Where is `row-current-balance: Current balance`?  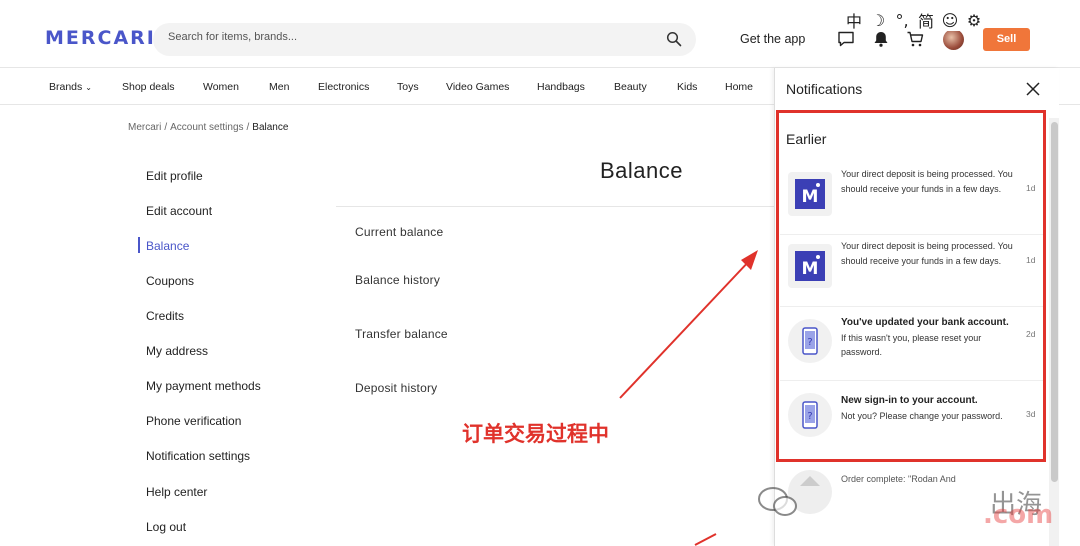
row-current-balance: Current balance is located at coordinates (399, 232).